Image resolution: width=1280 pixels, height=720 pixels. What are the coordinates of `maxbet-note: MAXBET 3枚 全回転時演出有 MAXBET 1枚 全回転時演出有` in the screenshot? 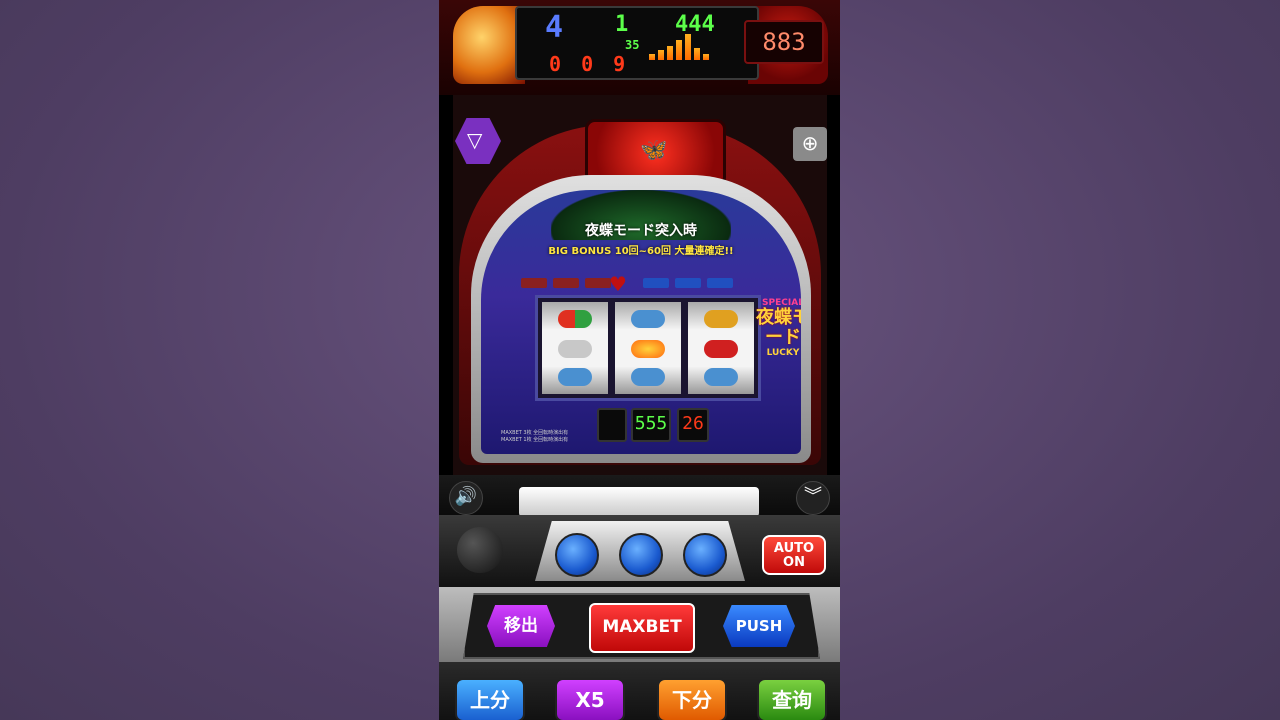 It's located at (534, 437).